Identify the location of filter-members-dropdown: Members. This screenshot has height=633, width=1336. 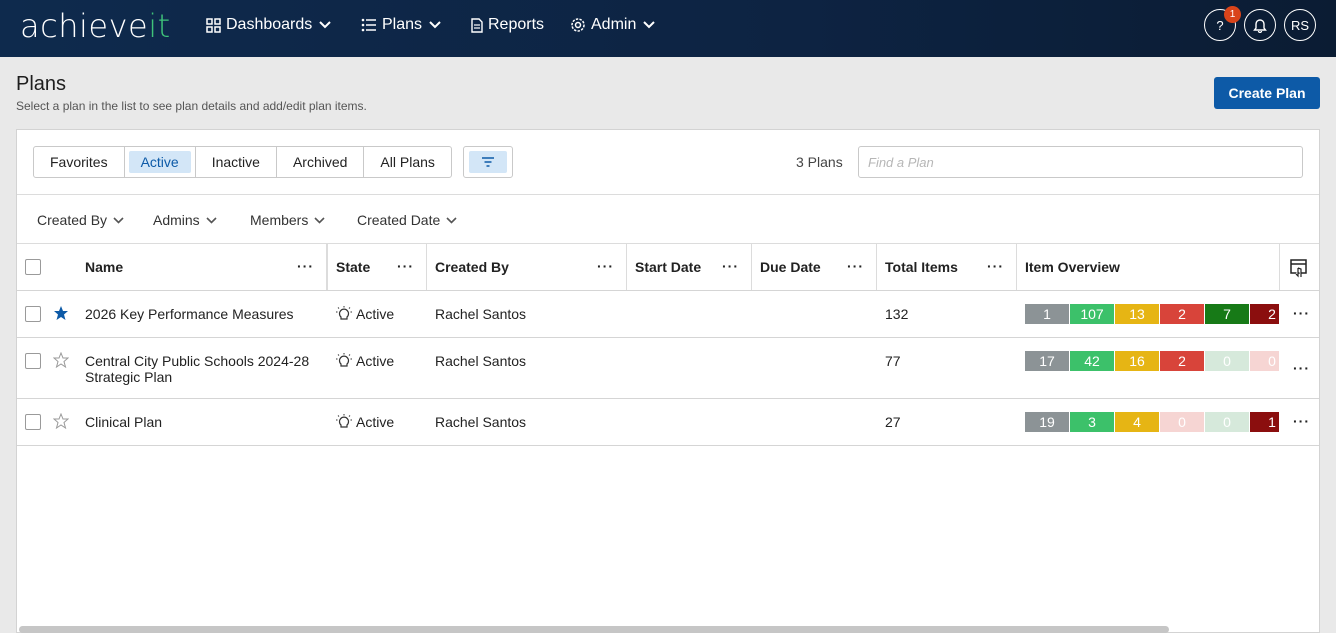
(287, 220).